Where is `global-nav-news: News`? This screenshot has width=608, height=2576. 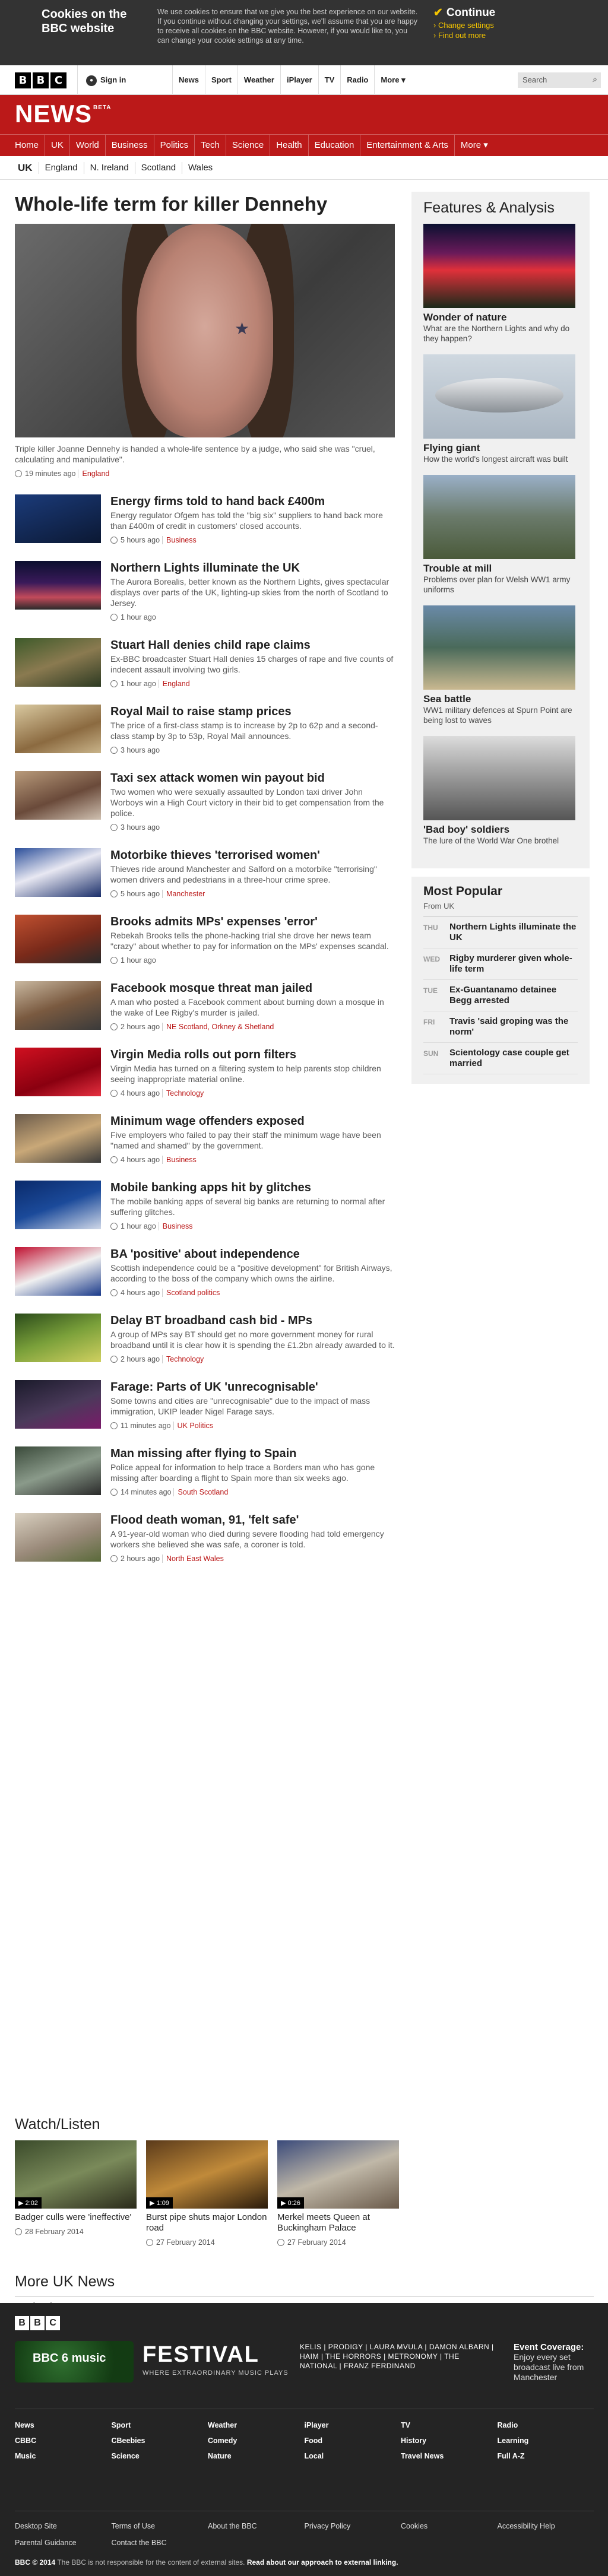
global-nav-news: News is located at coordinates (188, 80).